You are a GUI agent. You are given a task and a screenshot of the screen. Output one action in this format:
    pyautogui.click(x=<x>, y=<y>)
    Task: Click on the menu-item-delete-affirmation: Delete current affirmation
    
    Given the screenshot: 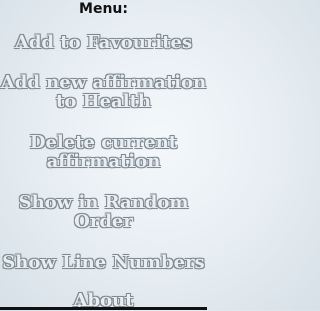 What is the action you would take?
    pyautogui.click(x=103, y=152)
    